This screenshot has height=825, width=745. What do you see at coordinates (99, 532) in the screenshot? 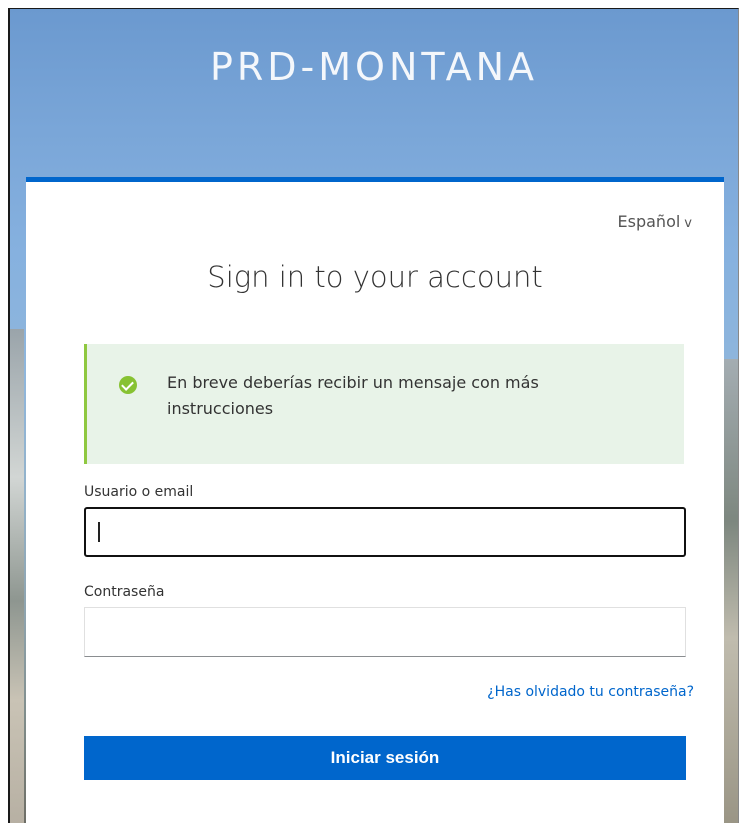
I see `text-cursor` at bounding box center [99, 532].